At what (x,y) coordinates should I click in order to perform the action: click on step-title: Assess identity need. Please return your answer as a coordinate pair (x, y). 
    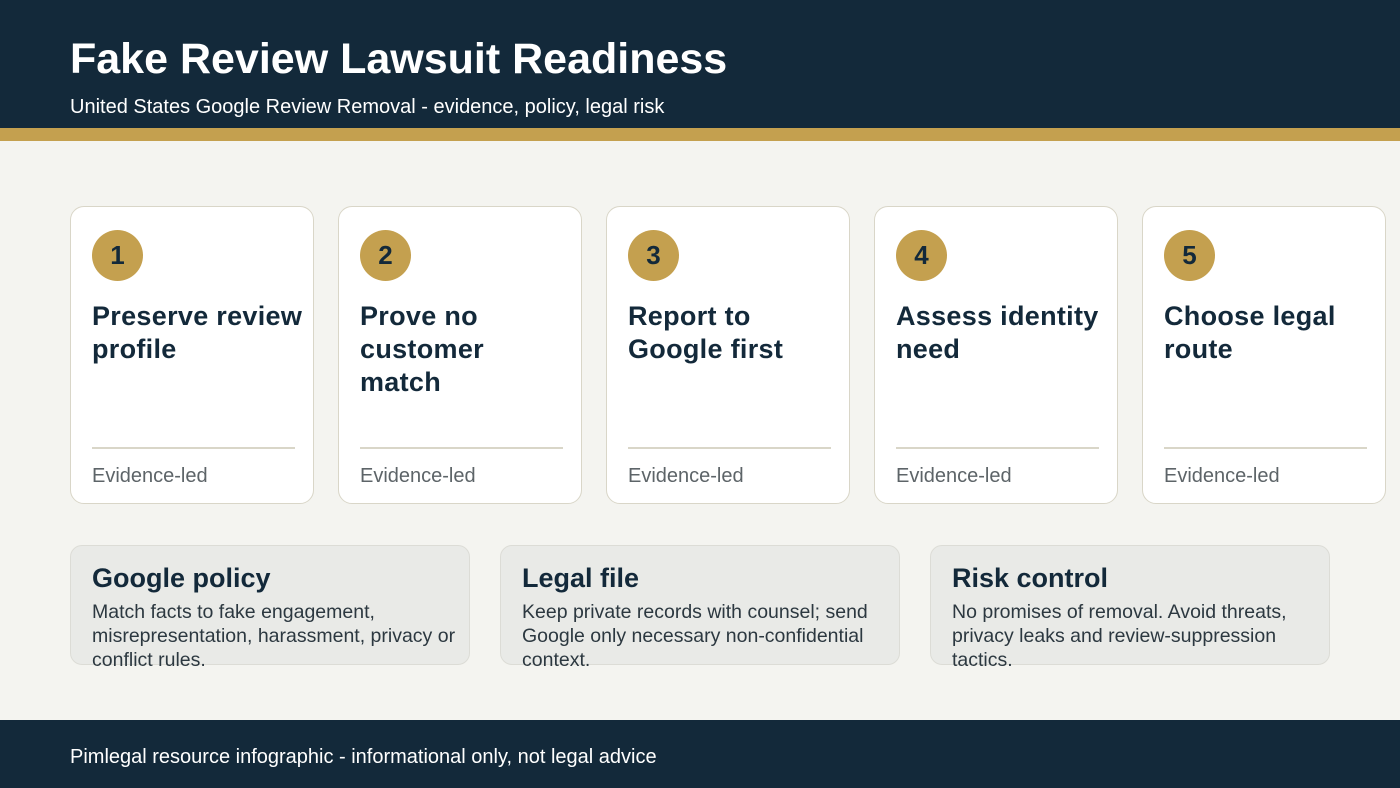
    Looking at the image, I should click on (997, 332).